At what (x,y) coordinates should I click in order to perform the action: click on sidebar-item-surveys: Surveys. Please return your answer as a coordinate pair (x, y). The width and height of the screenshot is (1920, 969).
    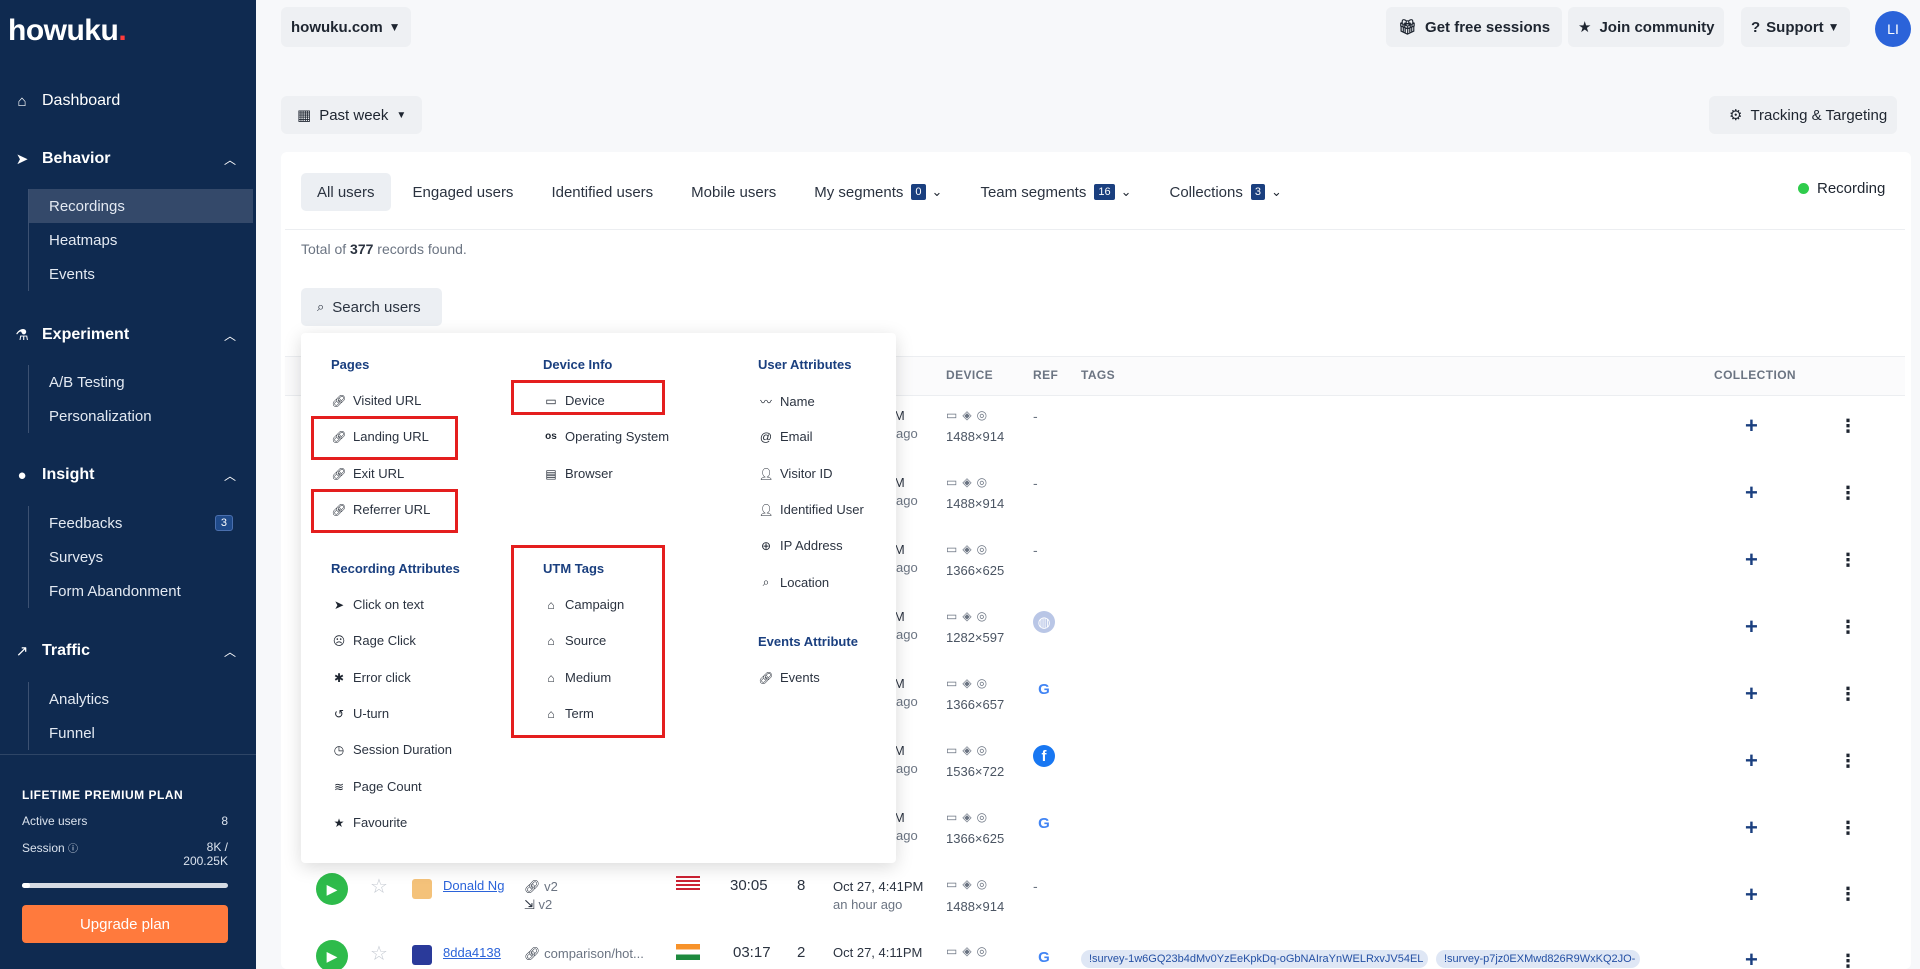
    Looking at the image, I should click on (141, 557).